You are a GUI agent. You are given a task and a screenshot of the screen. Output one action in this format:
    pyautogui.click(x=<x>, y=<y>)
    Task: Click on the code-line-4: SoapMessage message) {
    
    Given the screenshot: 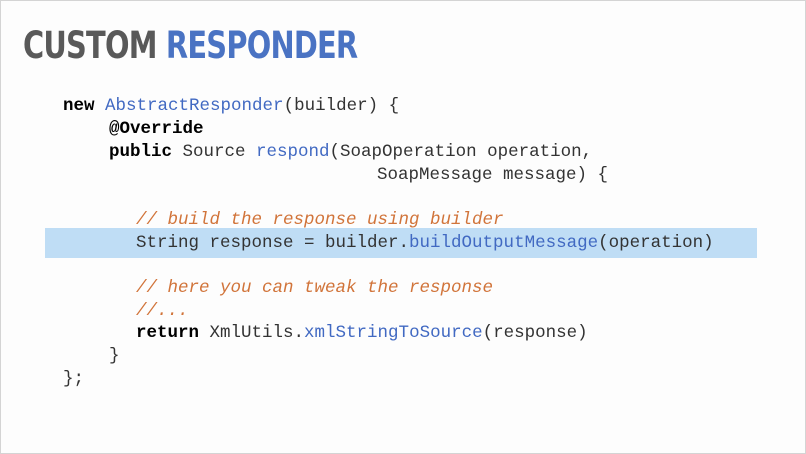 What is the action you would take?
    pyautogui.click(x=492, y=175)
    